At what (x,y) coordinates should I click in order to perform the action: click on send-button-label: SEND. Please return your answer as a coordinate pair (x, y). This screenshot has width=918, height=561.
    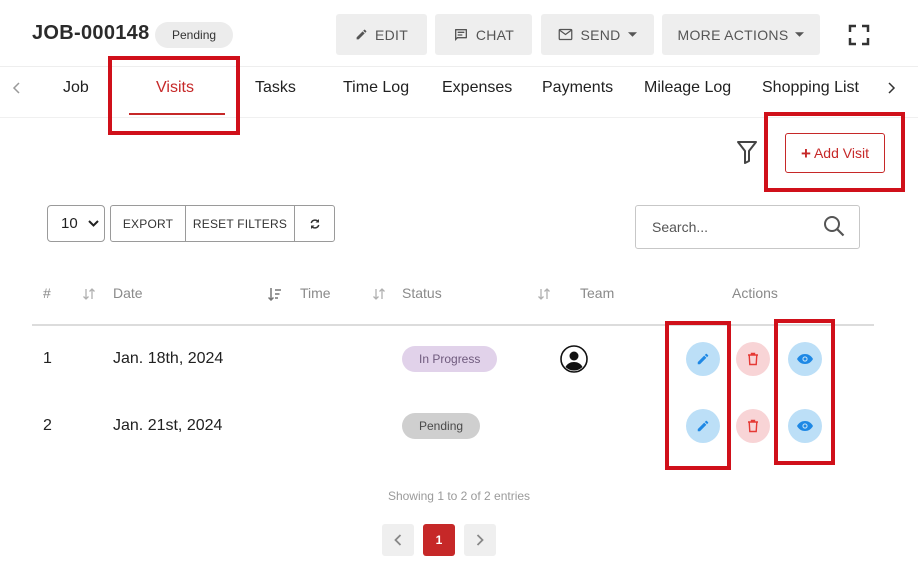
    Looking at the image, I should click on (600, 34).